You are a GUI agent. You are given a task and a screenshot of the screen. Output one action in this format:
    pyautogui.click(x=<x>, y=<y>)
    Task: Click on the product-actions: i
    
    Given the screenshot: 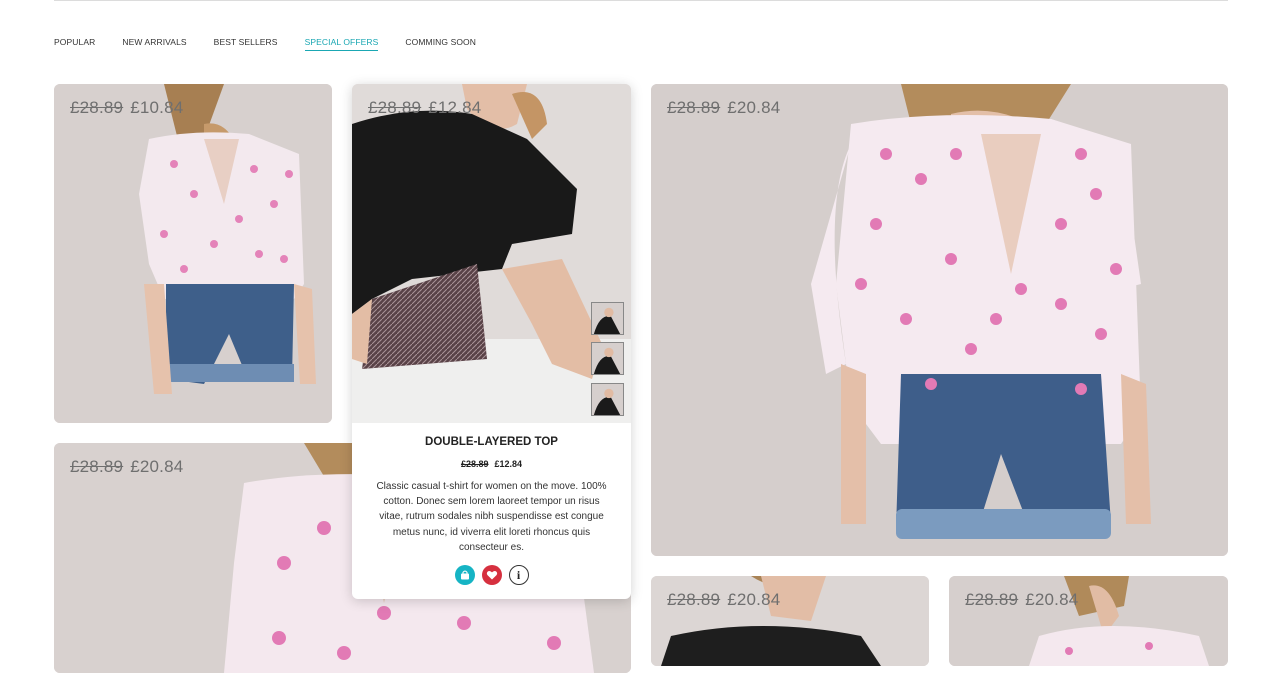 What is the action you would take?
    pyautogui.click(x=491, y=575)
    